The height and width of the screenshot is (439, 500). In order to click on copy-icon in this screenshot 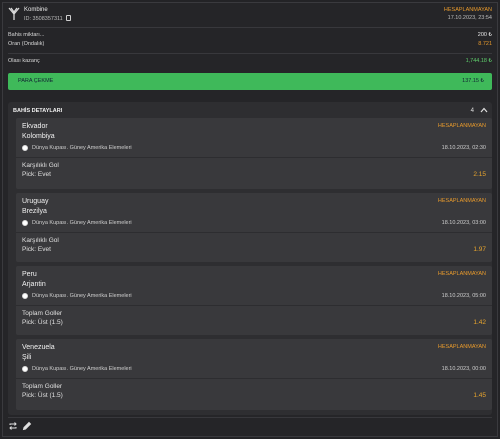, I will do `click(68, 18)`.